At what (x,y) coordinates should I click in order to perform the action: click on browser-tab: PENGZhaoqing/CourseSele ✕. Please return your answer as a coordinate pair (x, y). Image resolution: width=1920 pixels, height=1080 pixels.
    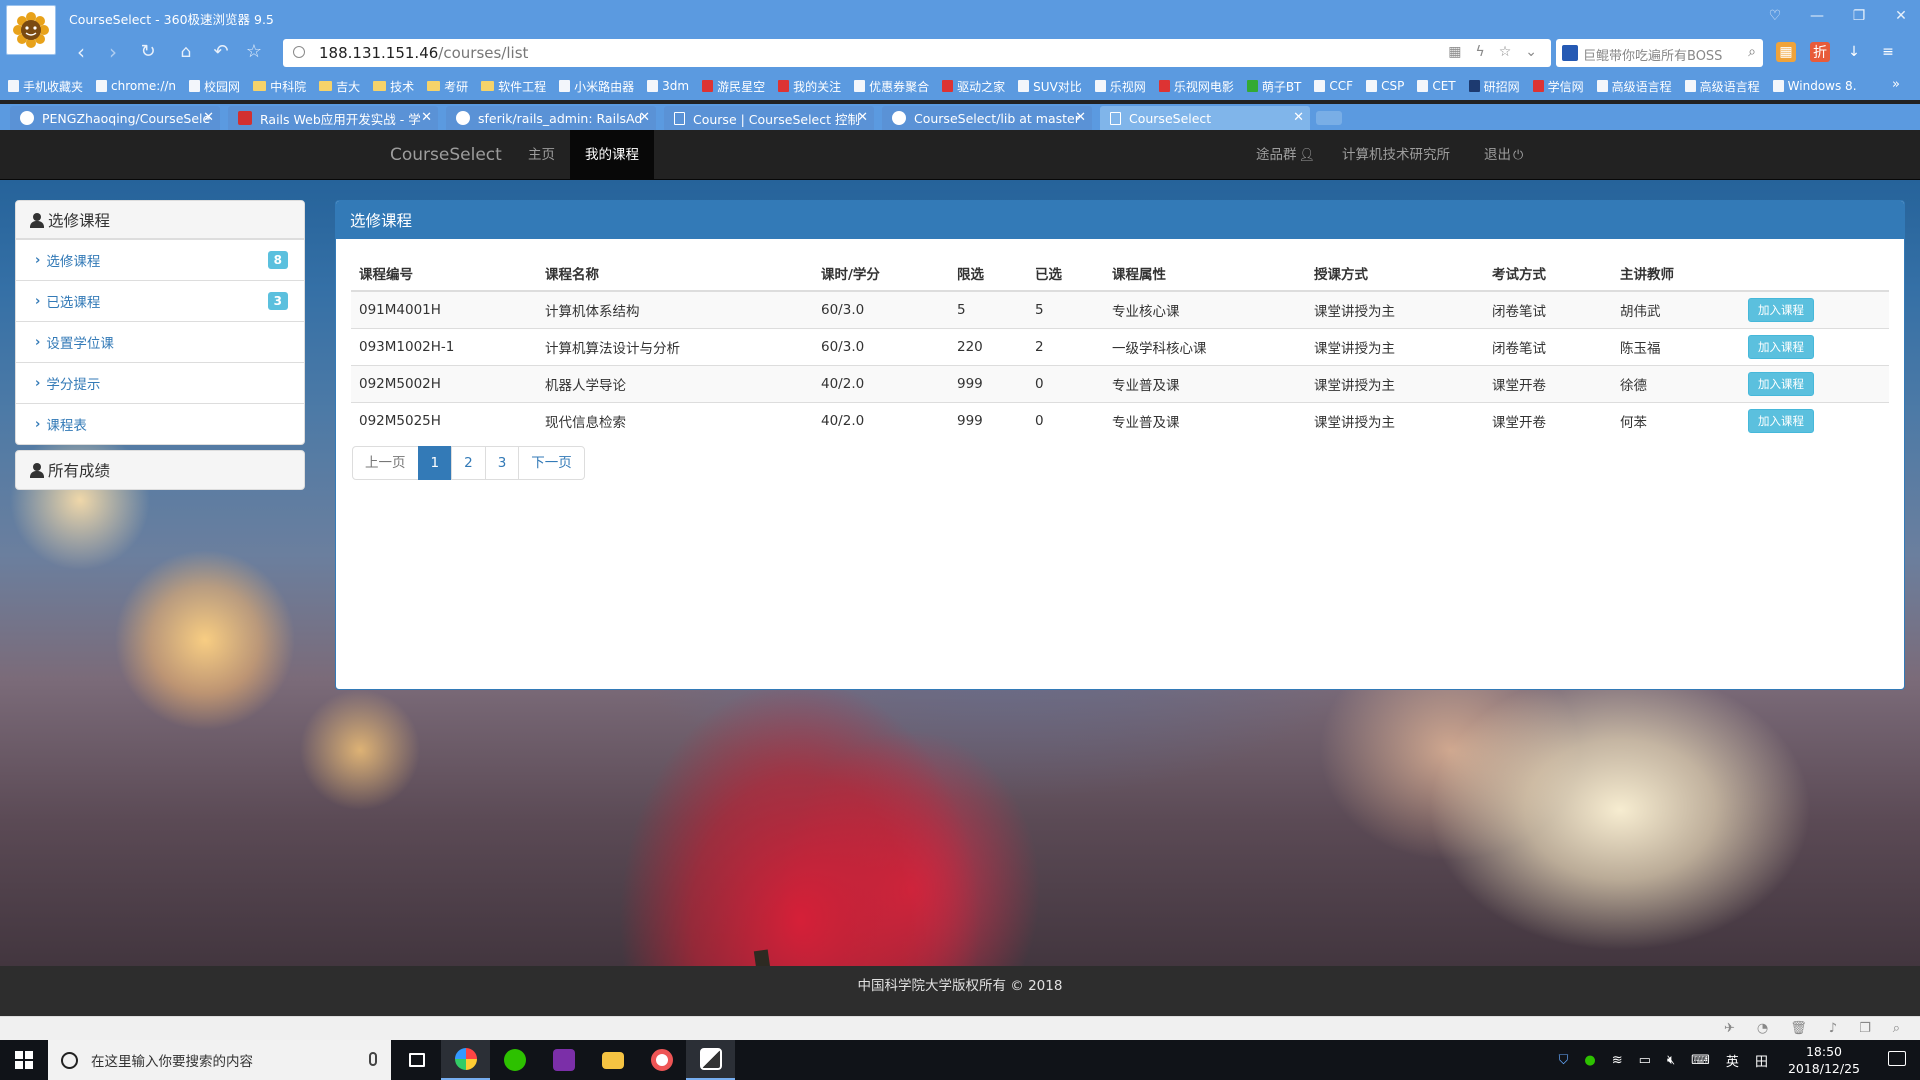
    Looking at the image, I should click on (115, 118).